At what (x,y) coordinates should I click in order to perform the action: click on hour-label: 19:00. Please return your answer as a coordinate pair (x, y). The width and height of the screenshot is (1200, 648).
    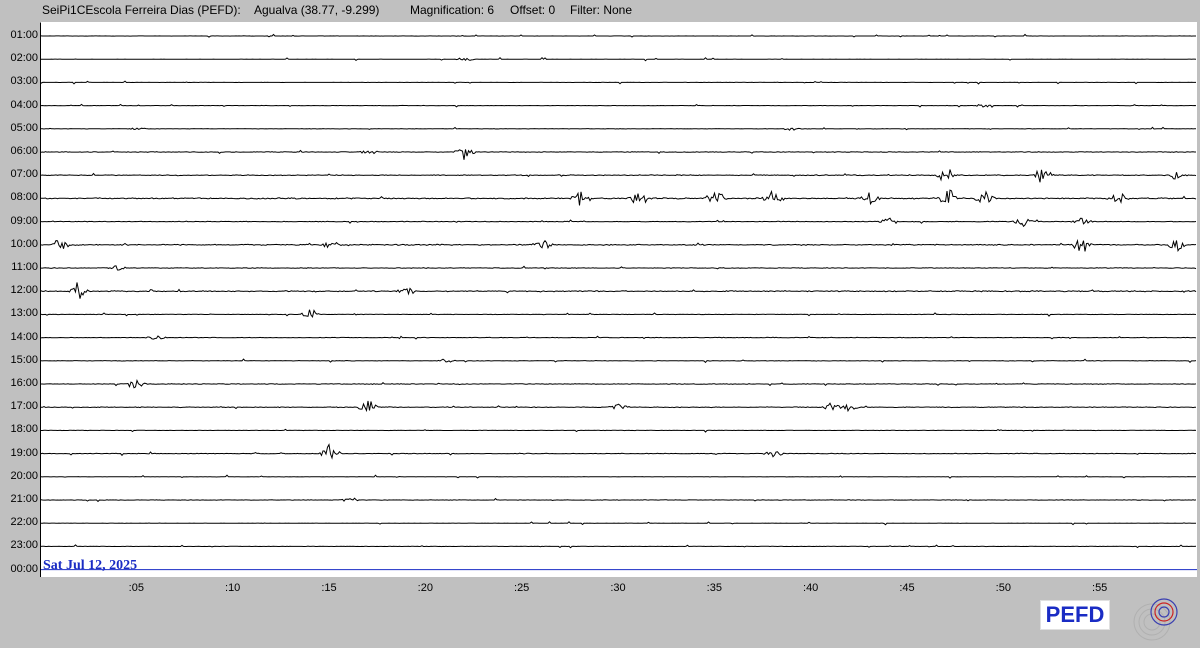
    Looking at the image, I should click on (24, 452).